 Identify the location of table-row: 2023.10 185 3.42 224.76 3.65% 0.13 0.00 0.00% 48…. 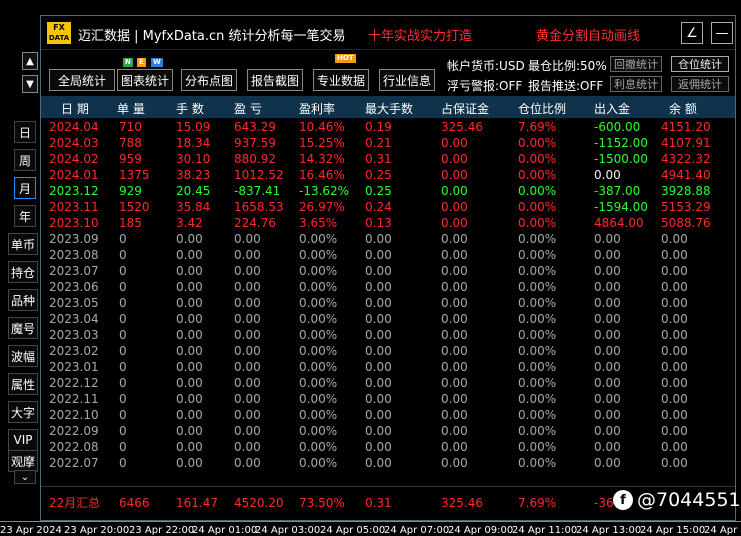
(388, 223).